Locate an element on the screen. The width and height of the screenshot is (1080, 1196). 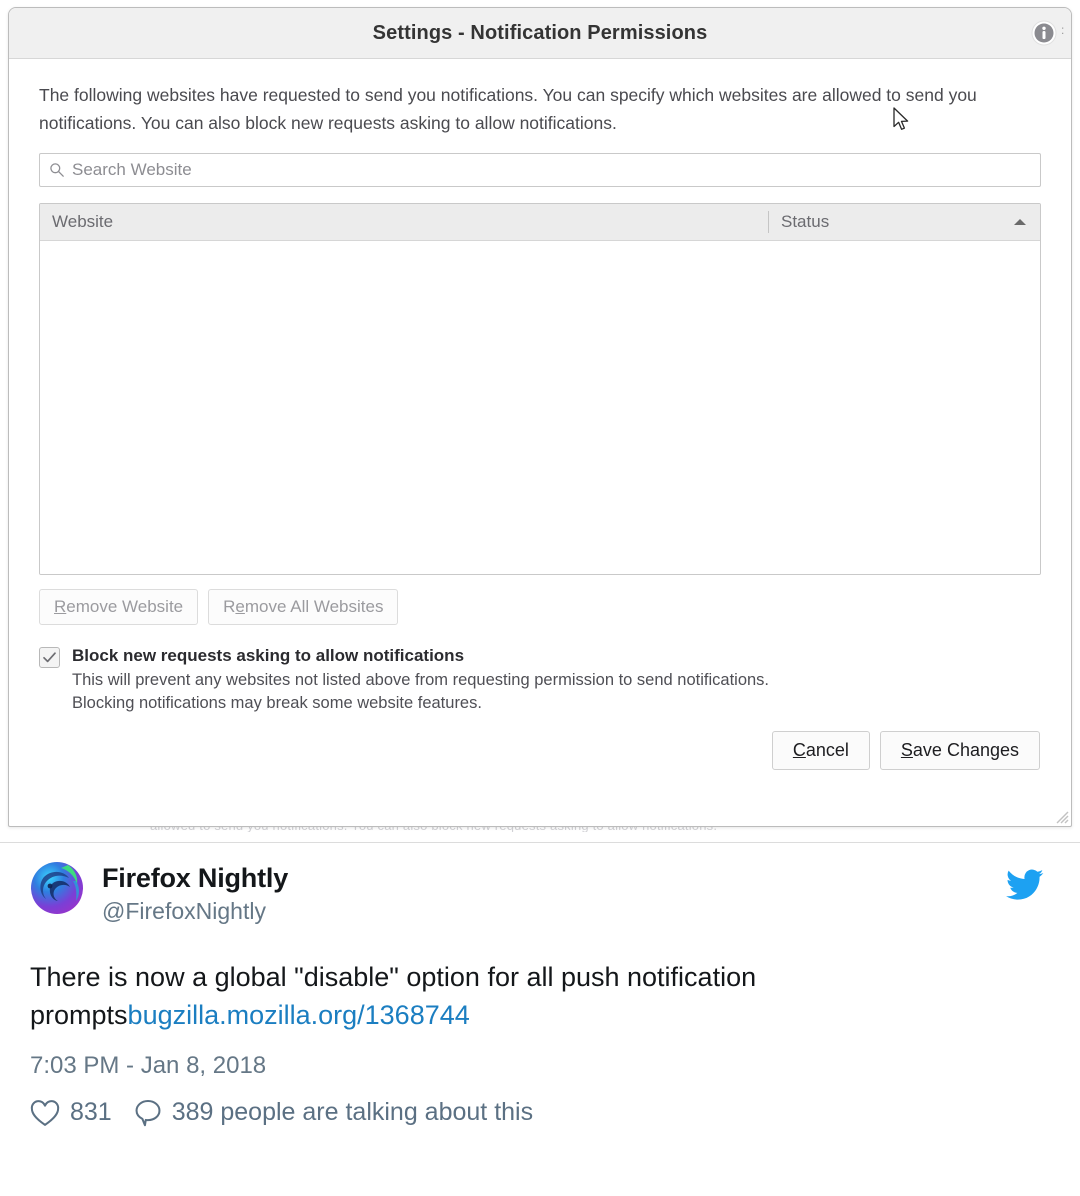
like-stat: 831 is located at coordinates (71, 1112).